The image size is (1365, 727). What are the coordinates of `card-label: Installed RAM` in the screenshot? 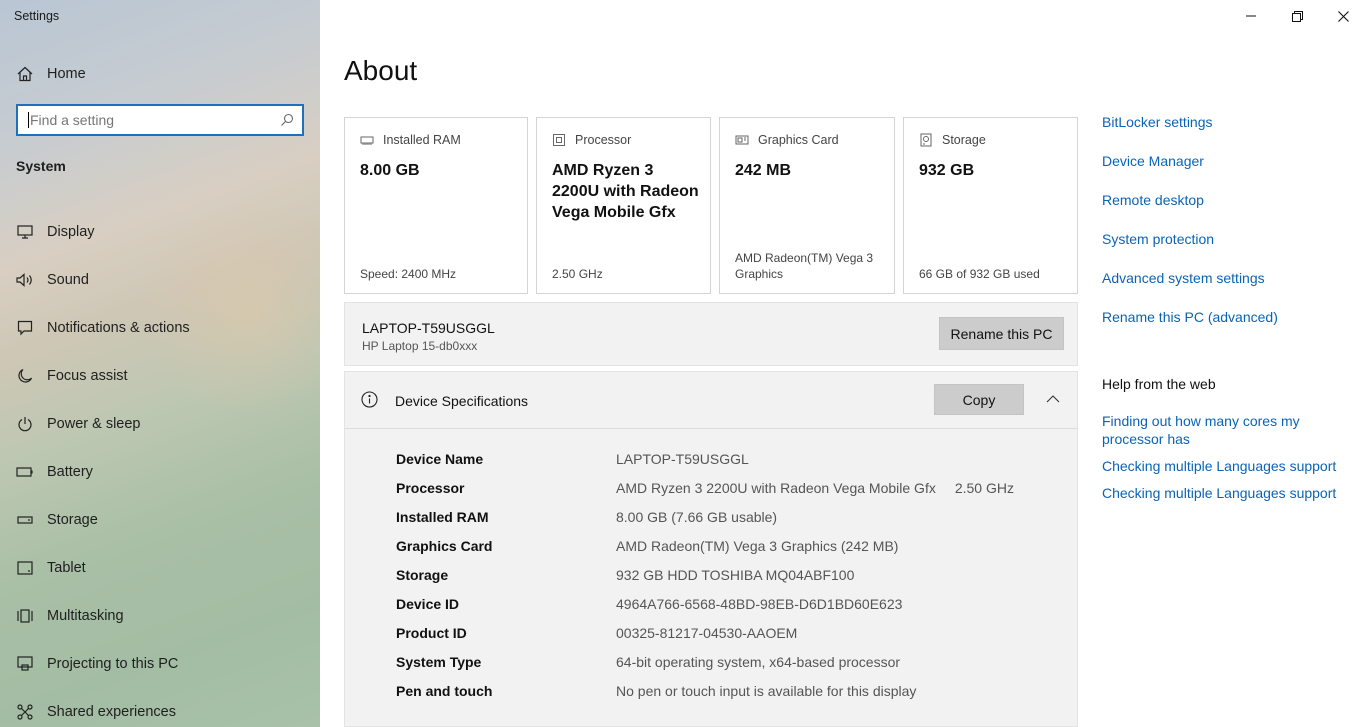 It's located at (422, 140).